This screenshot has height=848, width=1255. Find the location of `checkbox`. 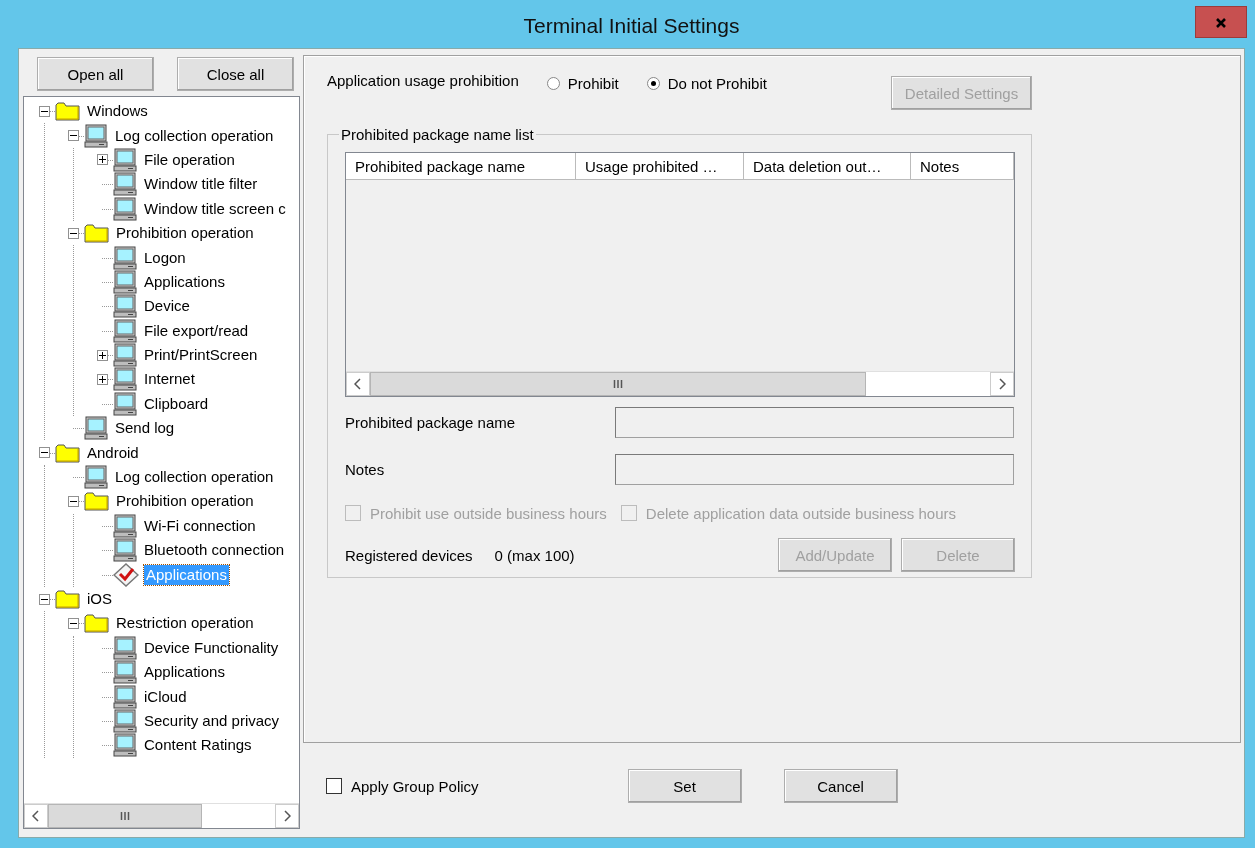

checkbox is located at coordinates (334, 786).